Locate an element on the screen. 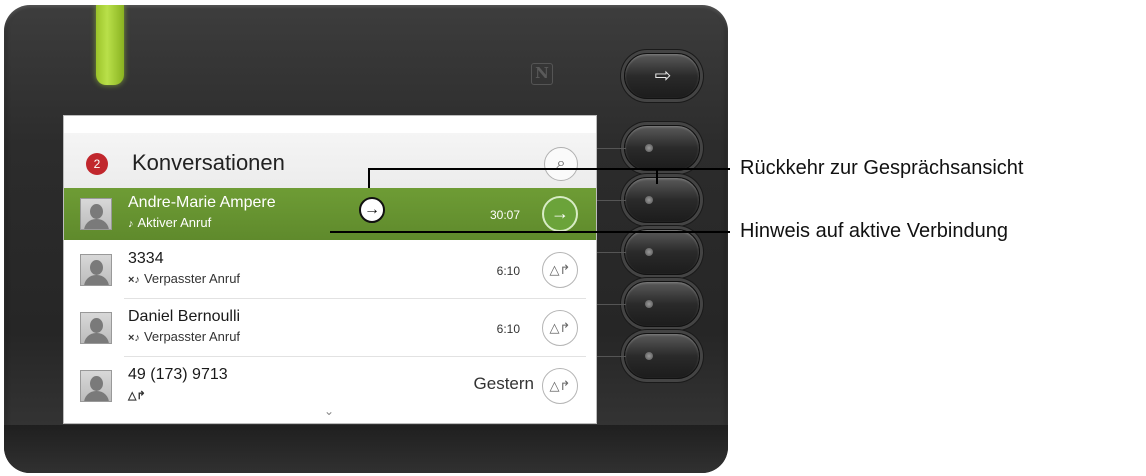 The height and width of the screenshot is (476, 1146). contact-name: 3334 is located at coordinates (146, 258).